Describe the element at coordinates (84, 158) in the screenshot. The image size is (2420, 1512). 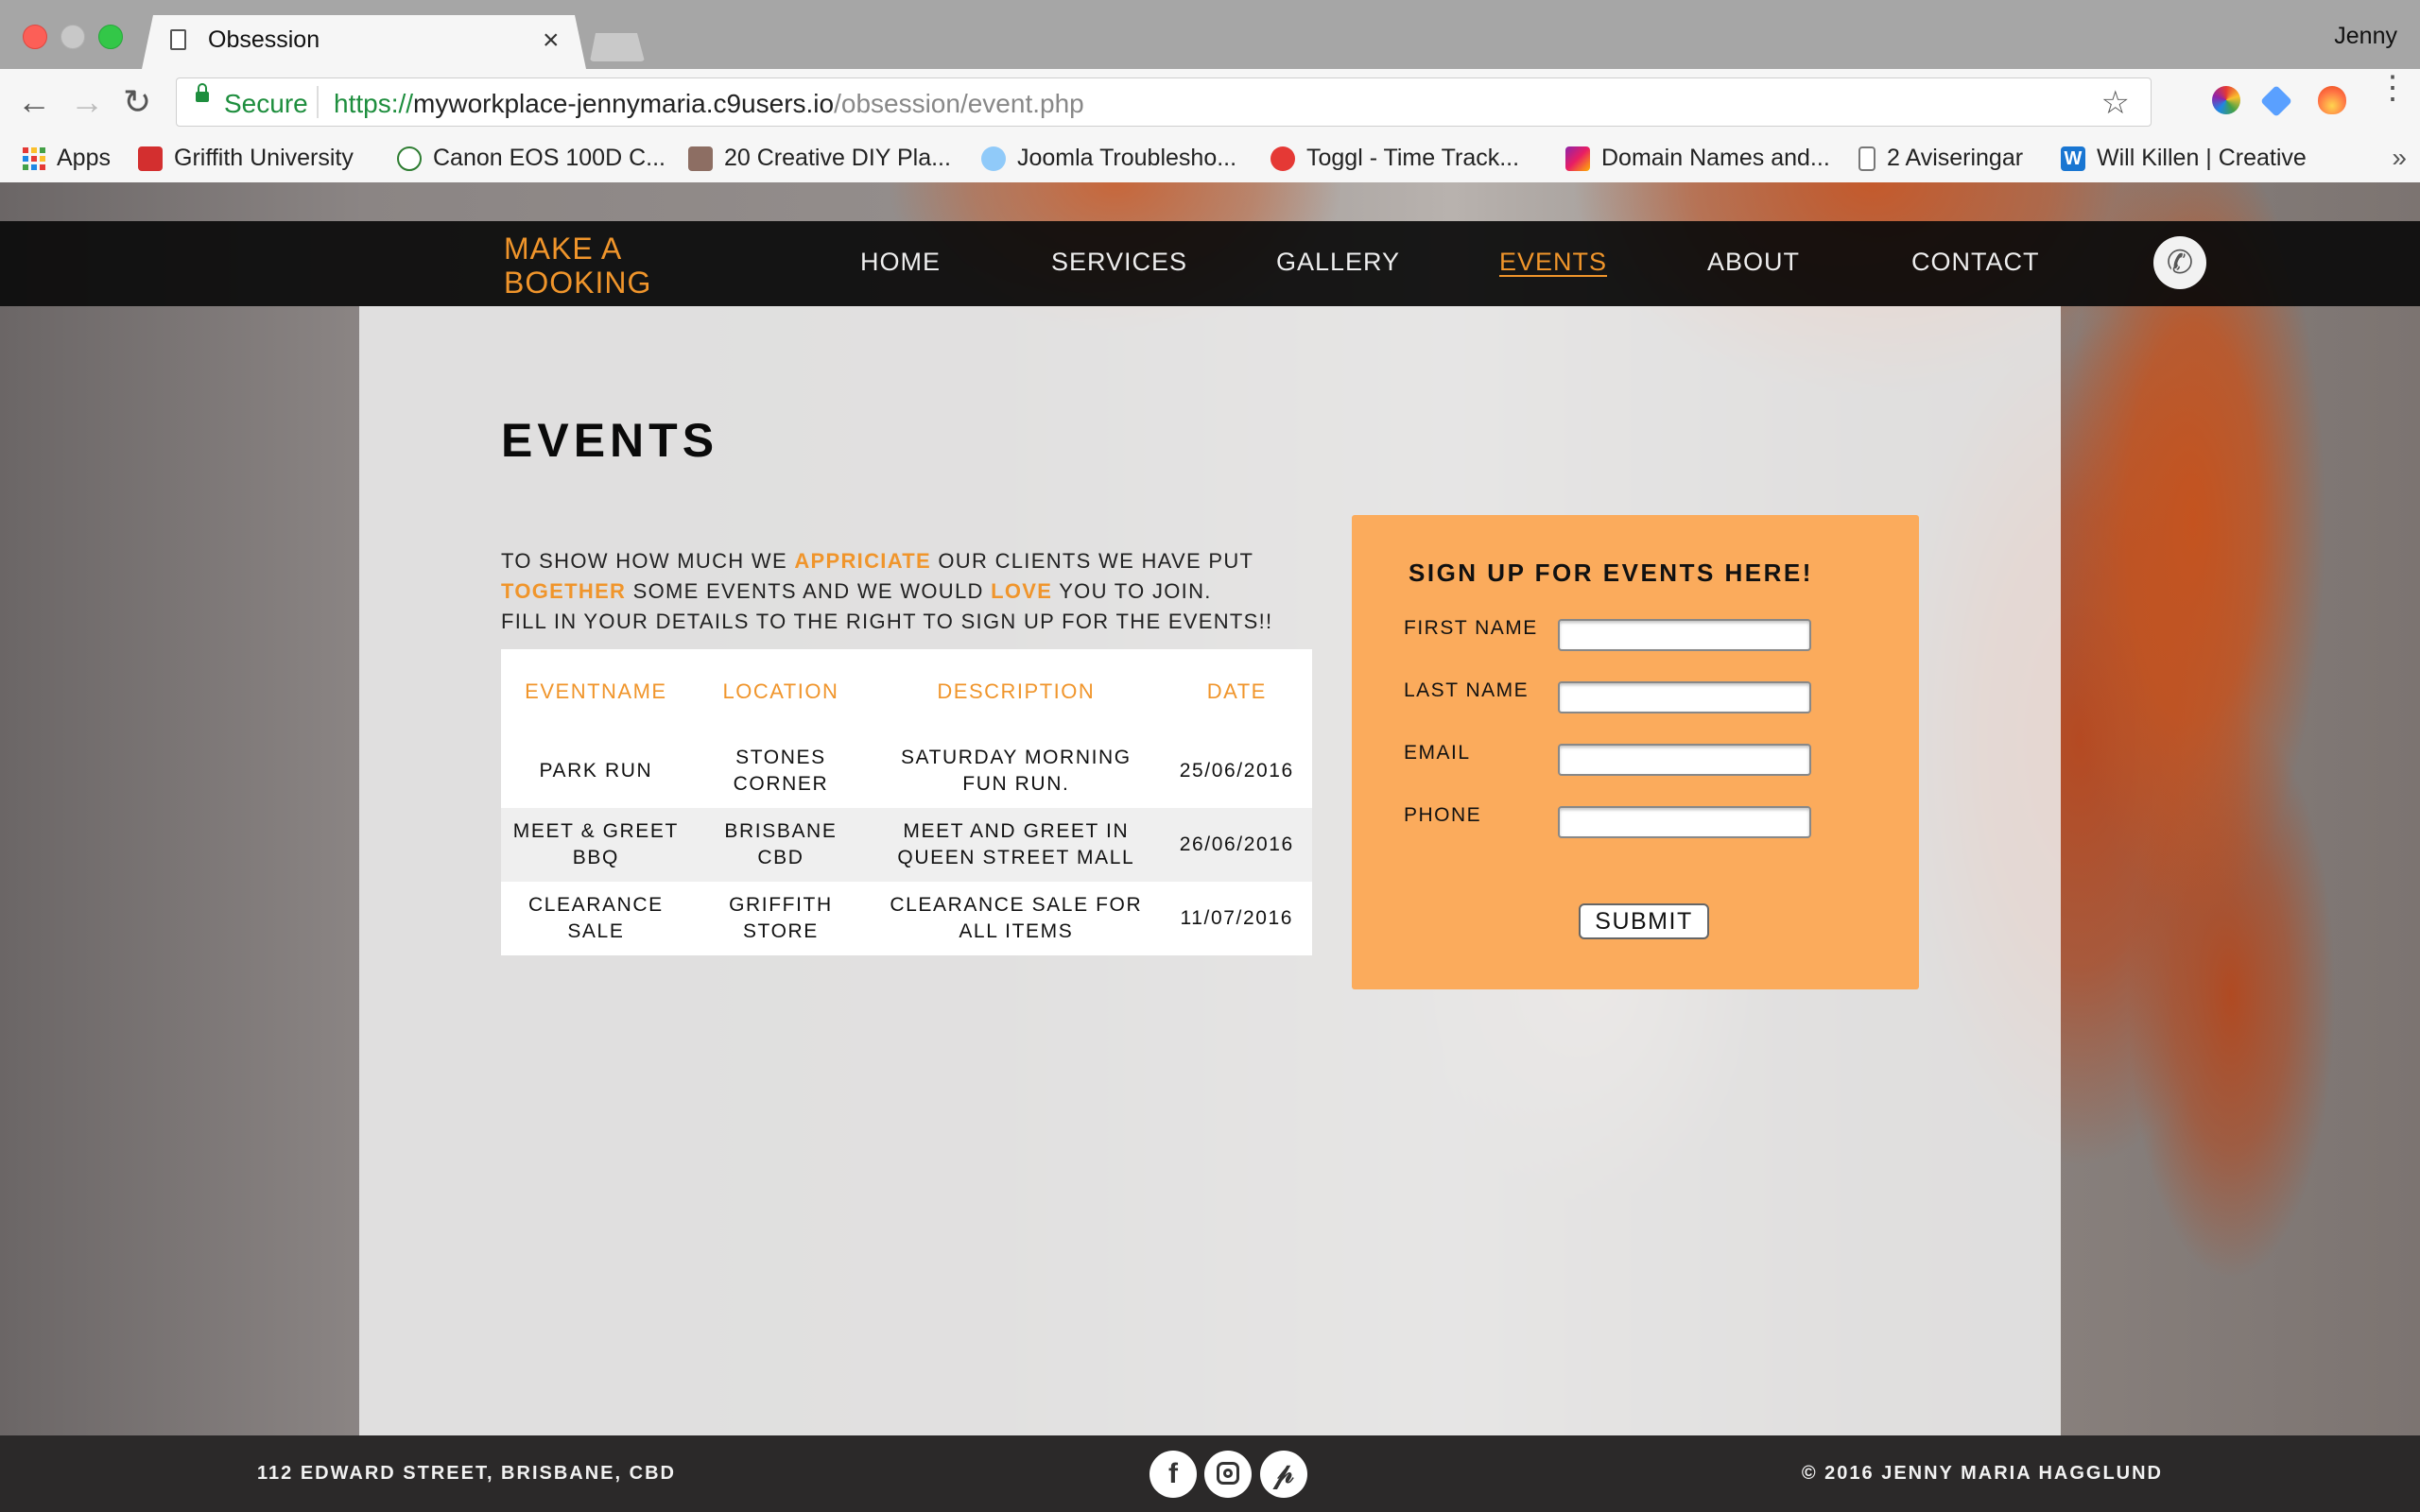
I see `bookmark-label: Apps` at that location.